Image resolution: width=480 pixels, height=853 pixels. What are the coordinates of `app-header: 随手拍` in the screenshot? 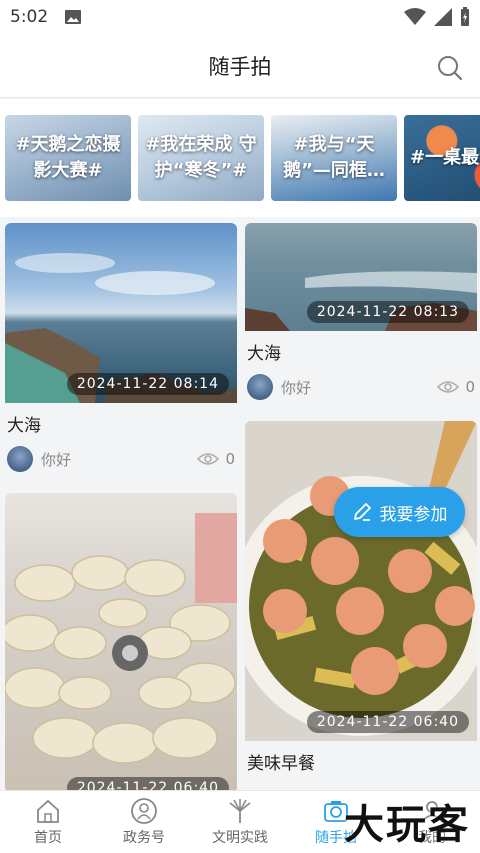 It's located at (240, 66).